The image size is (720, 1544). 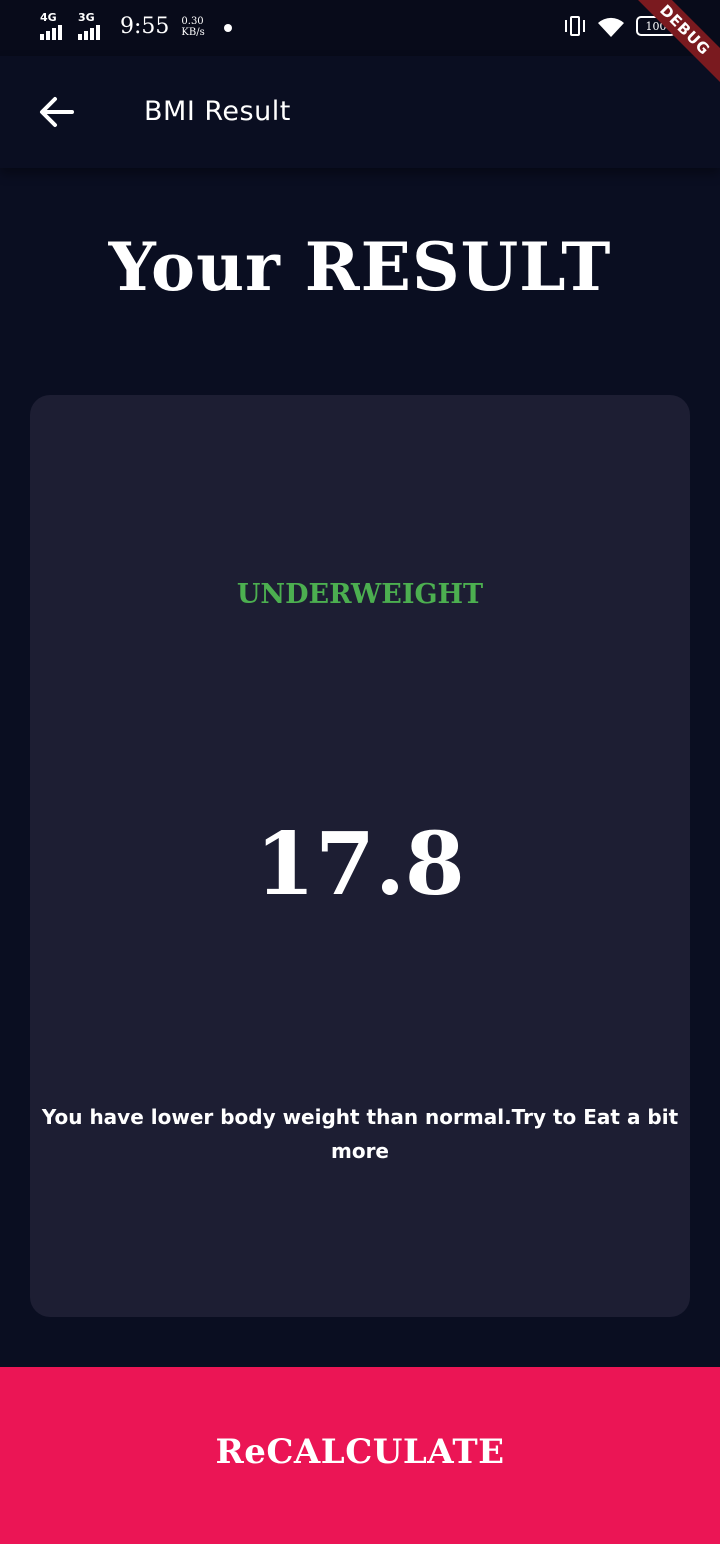 I want to click on network-type-label: 4G, so click(x=48, y=17).